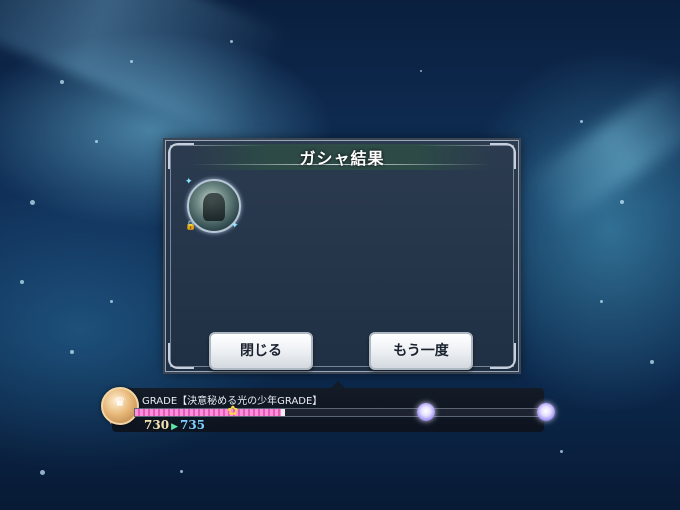  What do you see at coordinates (192, 425) in the screenshot?
I see `points-after: 735` at bounding box center [192, 425].